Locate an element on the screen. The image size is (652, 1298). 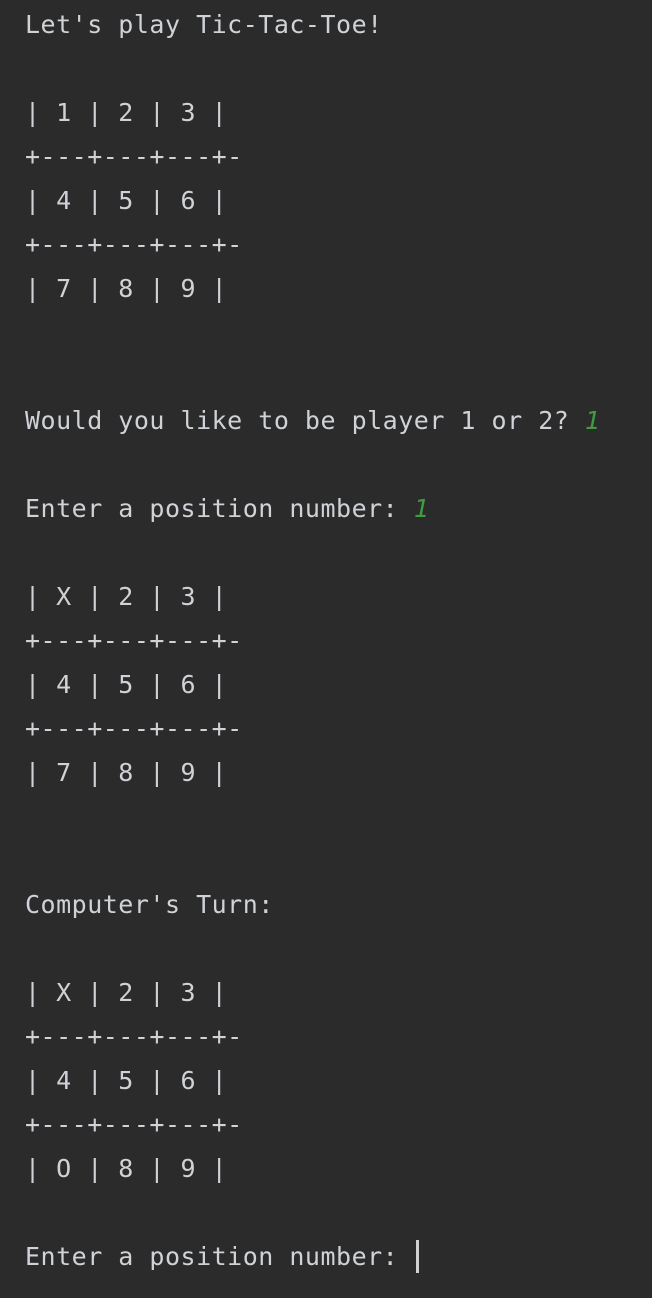
board2-row3: | 7 | 8 | 9 | is located at coordinates (126, 772).